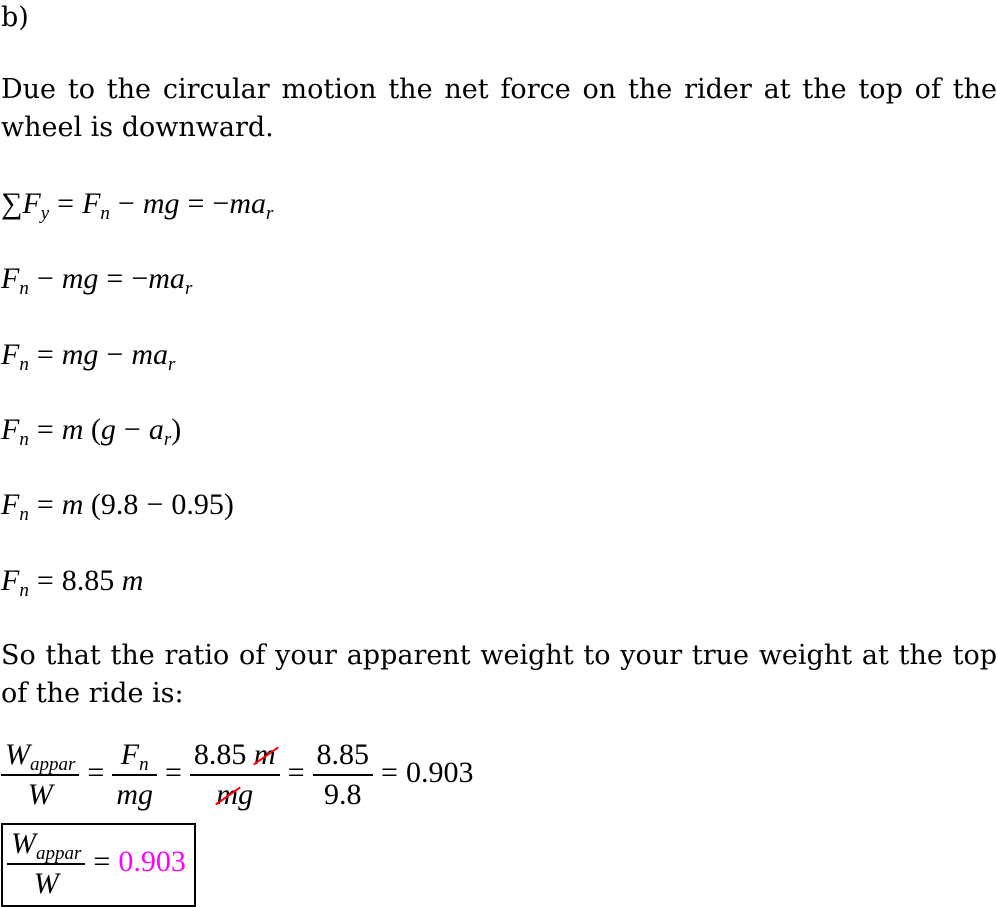  What do you see at coordinates (15, 17) in the screenshot?
I see `part-label: b)` at bounding box center [15, 17].